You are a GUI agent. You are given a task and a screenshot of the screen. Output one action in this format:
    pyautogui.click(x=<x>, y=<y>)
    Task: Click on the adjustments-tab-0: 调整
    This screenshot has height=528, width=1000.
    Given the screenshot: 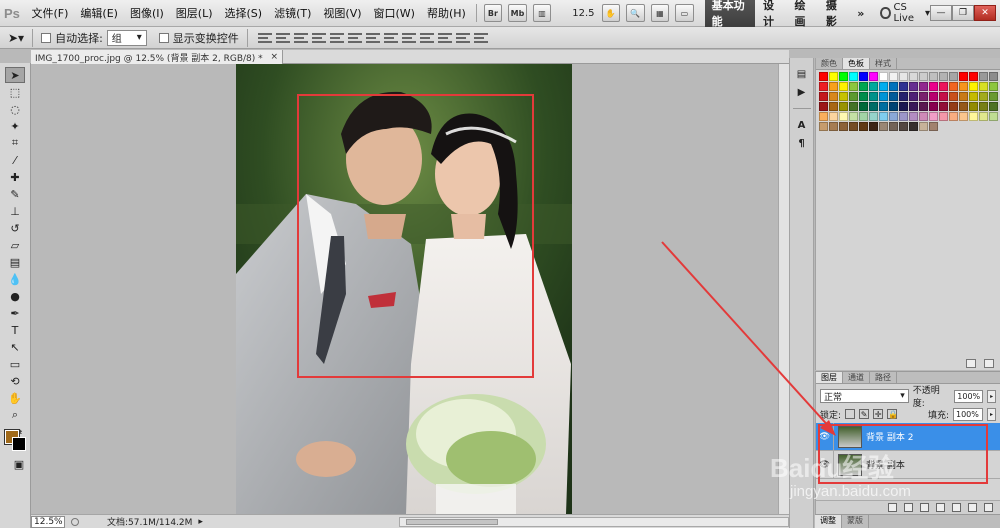 What is the action you would take?
    pyautogui.click(x=828, y=521)
    